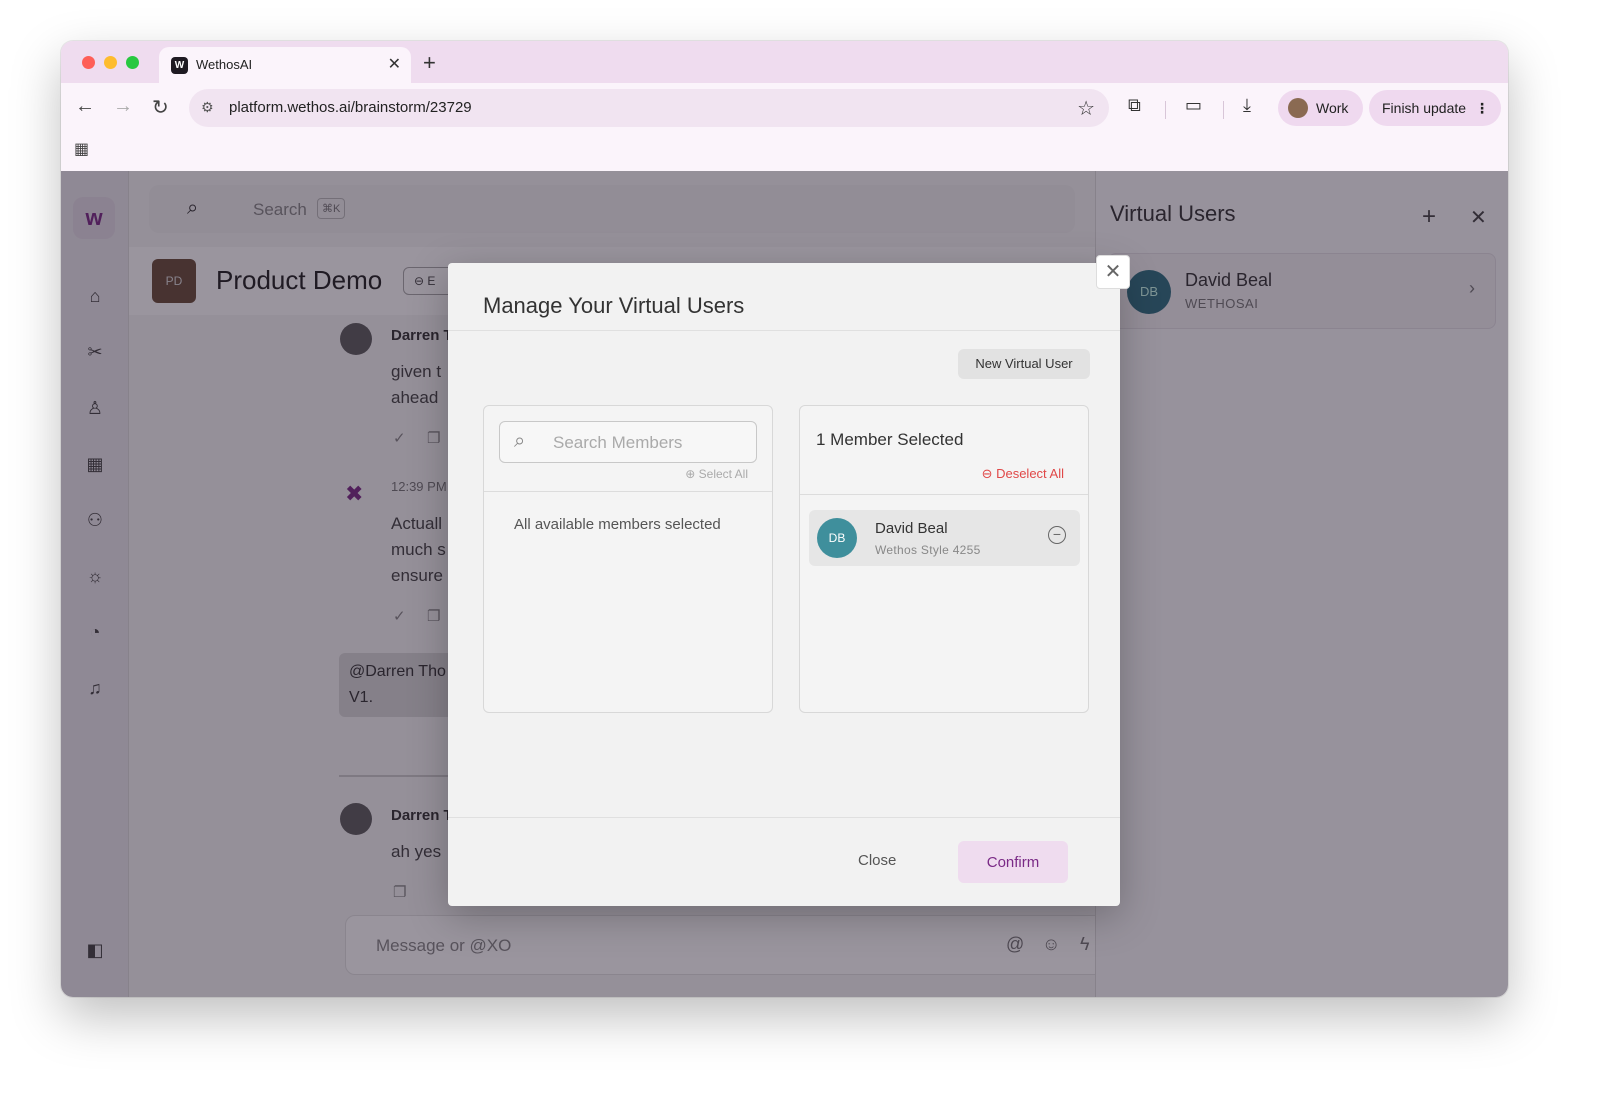 The height and width of the screenshot is (1099, 1600). What do you see at coordinates (429, 63) in the screenshot?
I see `new-tab-button: +` at bounding box center [429, 63].